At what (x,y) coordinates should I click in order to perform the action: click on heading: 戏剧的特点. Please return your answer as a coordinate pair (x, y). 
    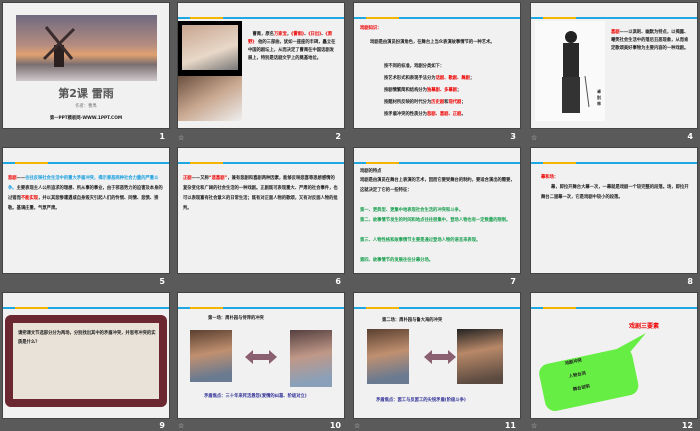
    Looking at the image, I should click on (371, 171).